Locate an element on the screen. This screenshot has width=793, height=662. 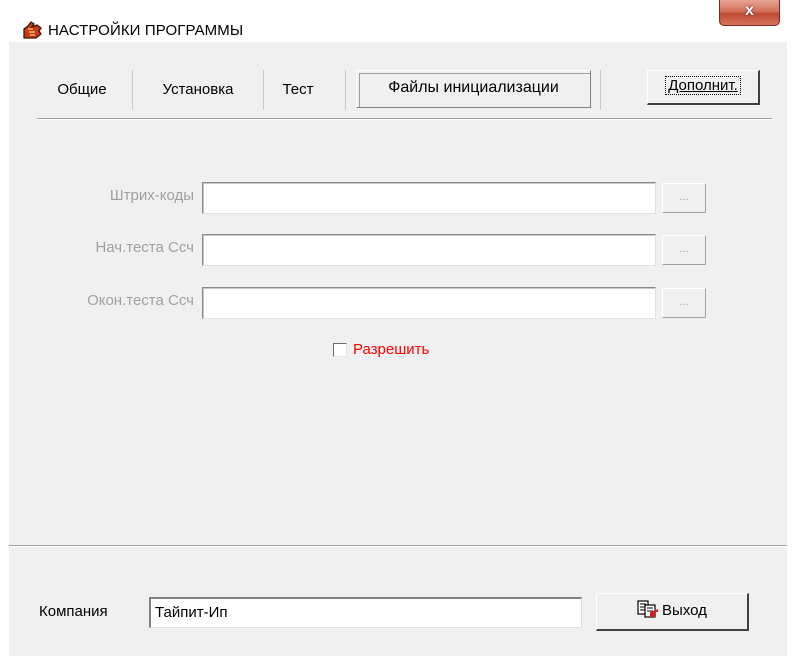
extra-button: Дополнит. is located at coordinates (703, 87).